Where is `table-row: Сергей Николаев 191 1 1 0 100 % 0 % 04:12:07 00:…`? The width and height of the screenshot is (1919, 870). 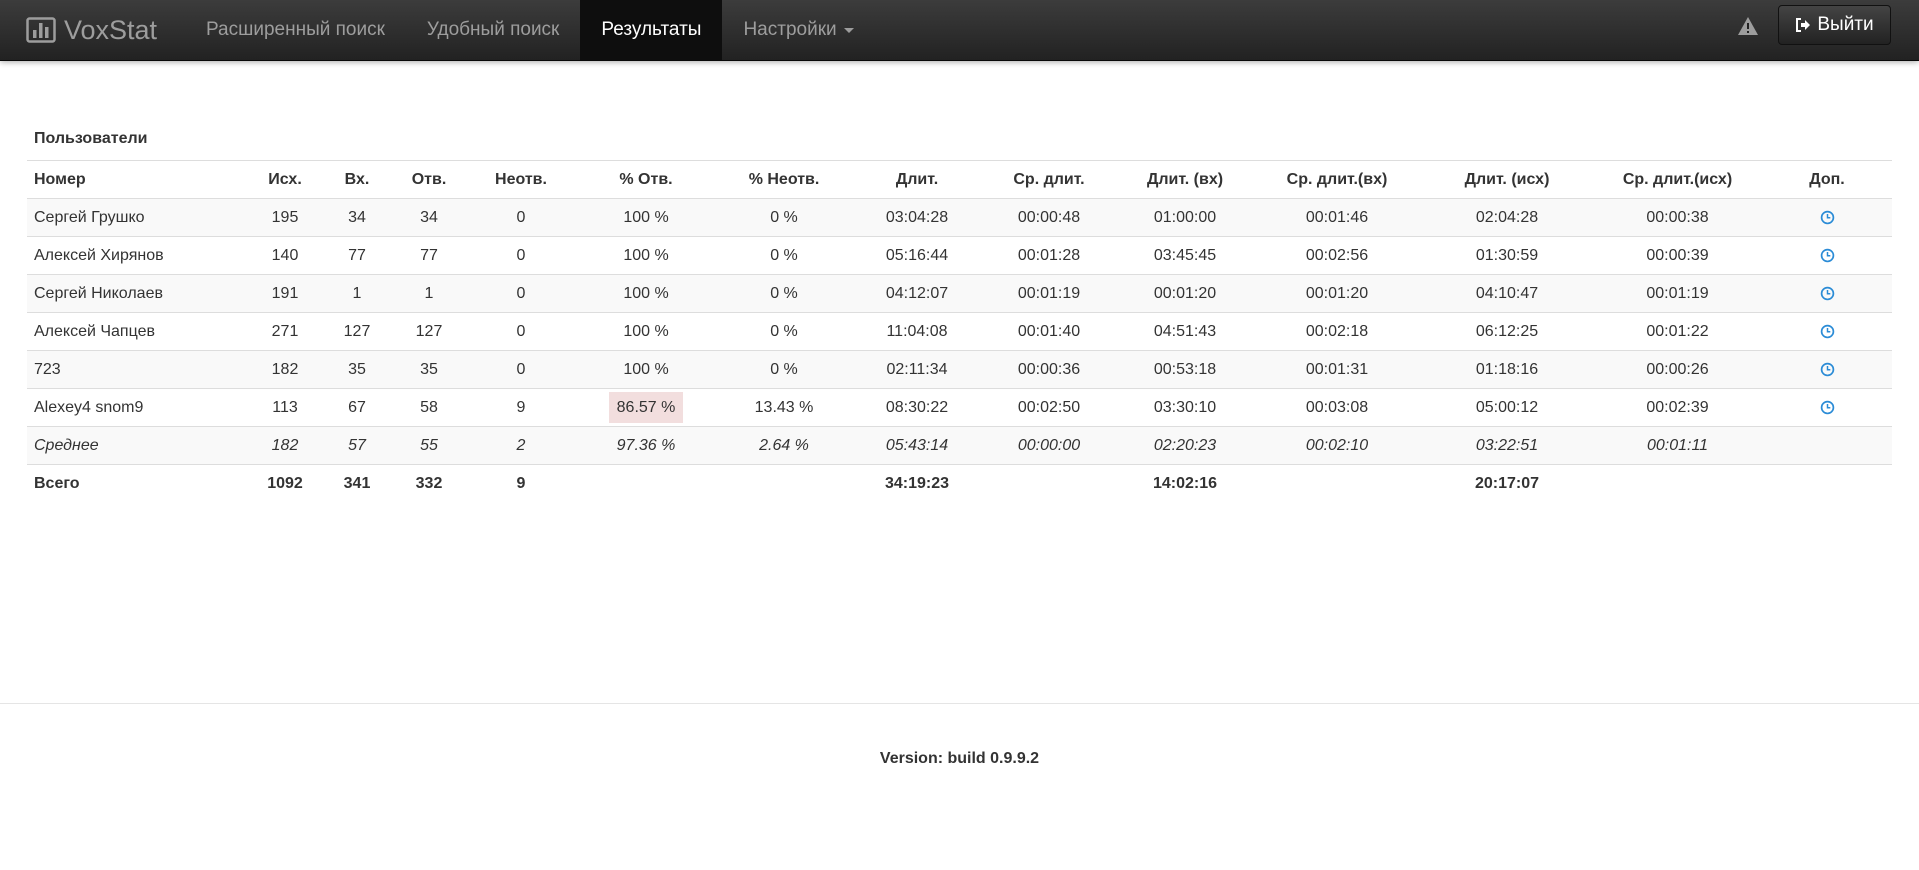 table-row: Сергей Николаев 191 1 1 0 100 % 0 % 04:12:07 00:… is located at coordinates (959, 293).